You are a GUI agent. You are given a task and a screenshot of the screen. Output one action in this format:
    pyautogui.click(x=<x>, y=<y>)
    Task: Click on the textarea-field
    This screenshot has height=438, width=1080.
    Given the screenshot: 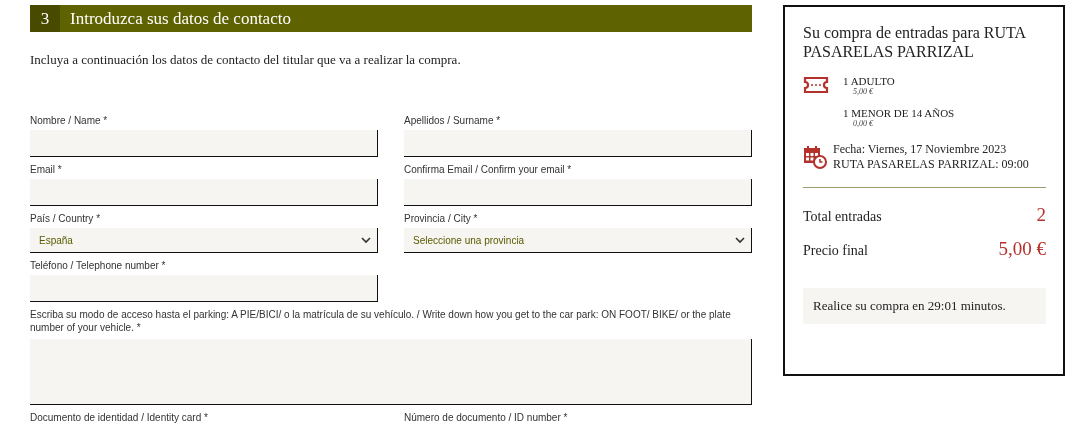 What is the action you would take?
    pyautogui.click(x=391, y=372)
    